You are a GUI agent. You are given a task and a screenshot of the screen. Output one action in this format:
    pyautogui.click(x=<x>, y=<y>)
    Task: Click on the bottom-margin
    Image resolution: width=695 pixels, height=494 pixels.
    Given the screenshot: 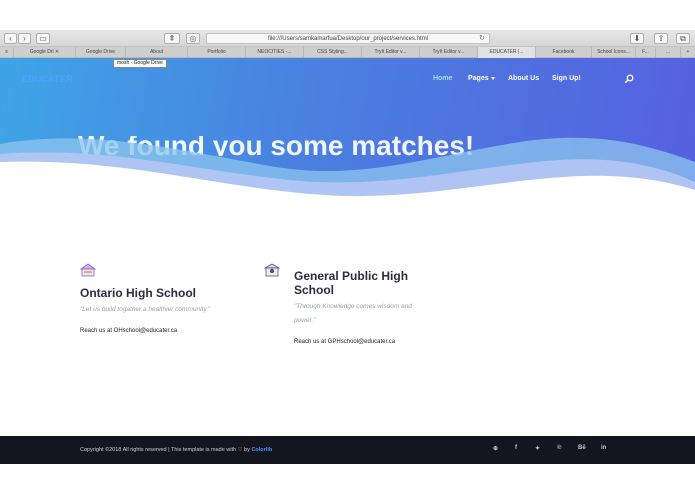 What is the action you would take?
    pyautogui.click(x=347, y=479)
    